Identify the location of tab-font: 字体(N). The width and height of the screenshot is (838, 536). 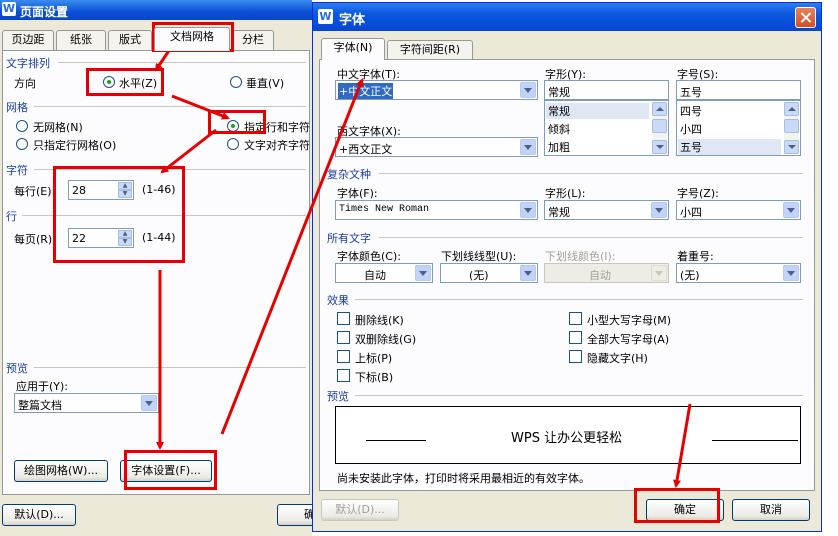
(353, 49).